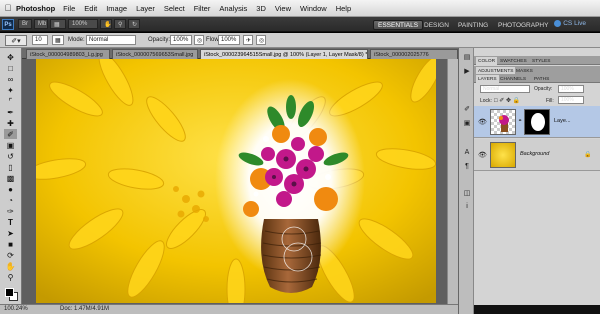  I want to click on workspace-painting: PAINTING, so click(473, 25).